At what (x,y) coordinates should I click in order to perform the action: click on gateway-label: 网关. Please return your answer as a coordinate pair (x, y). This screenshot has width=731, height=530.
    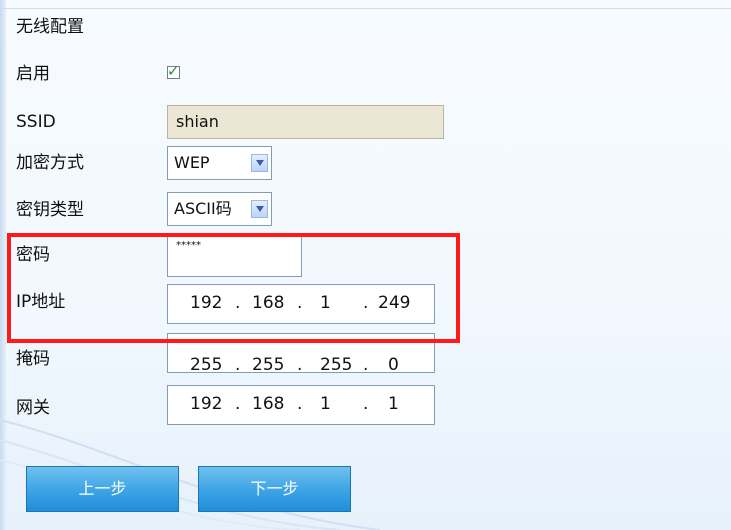
    Looking at the image, I should click on (33, 408).